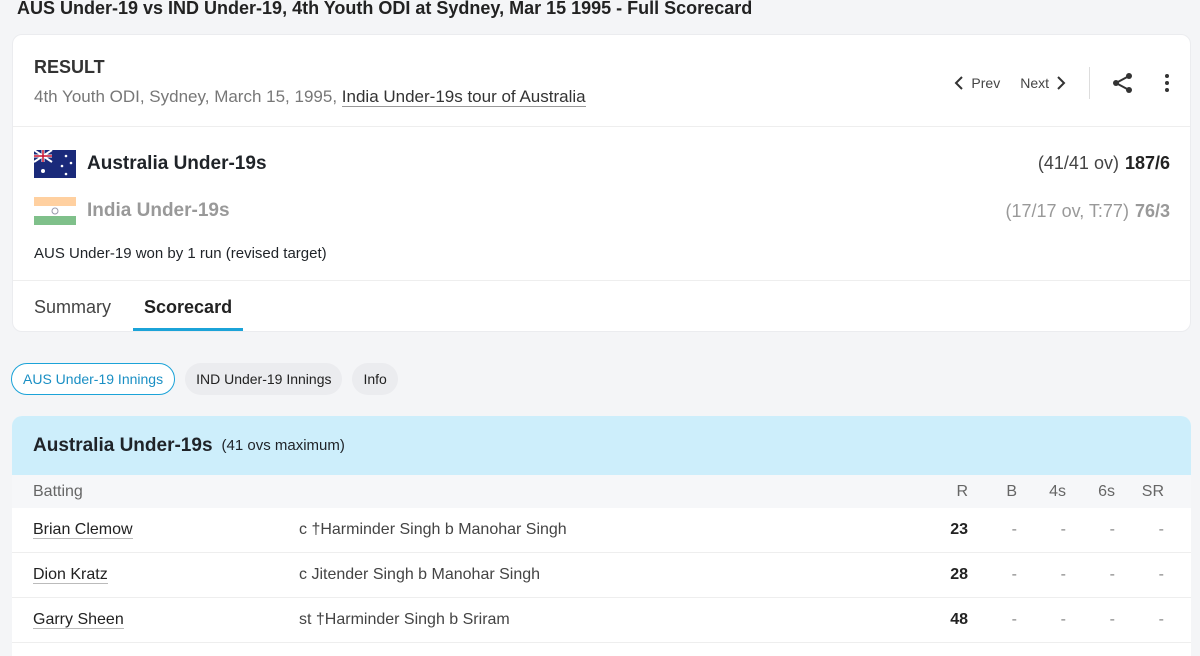  Describe the element at coordinates (123, 445) in the screenshot. I see `innings-team: Australia Under-19s` at that location.